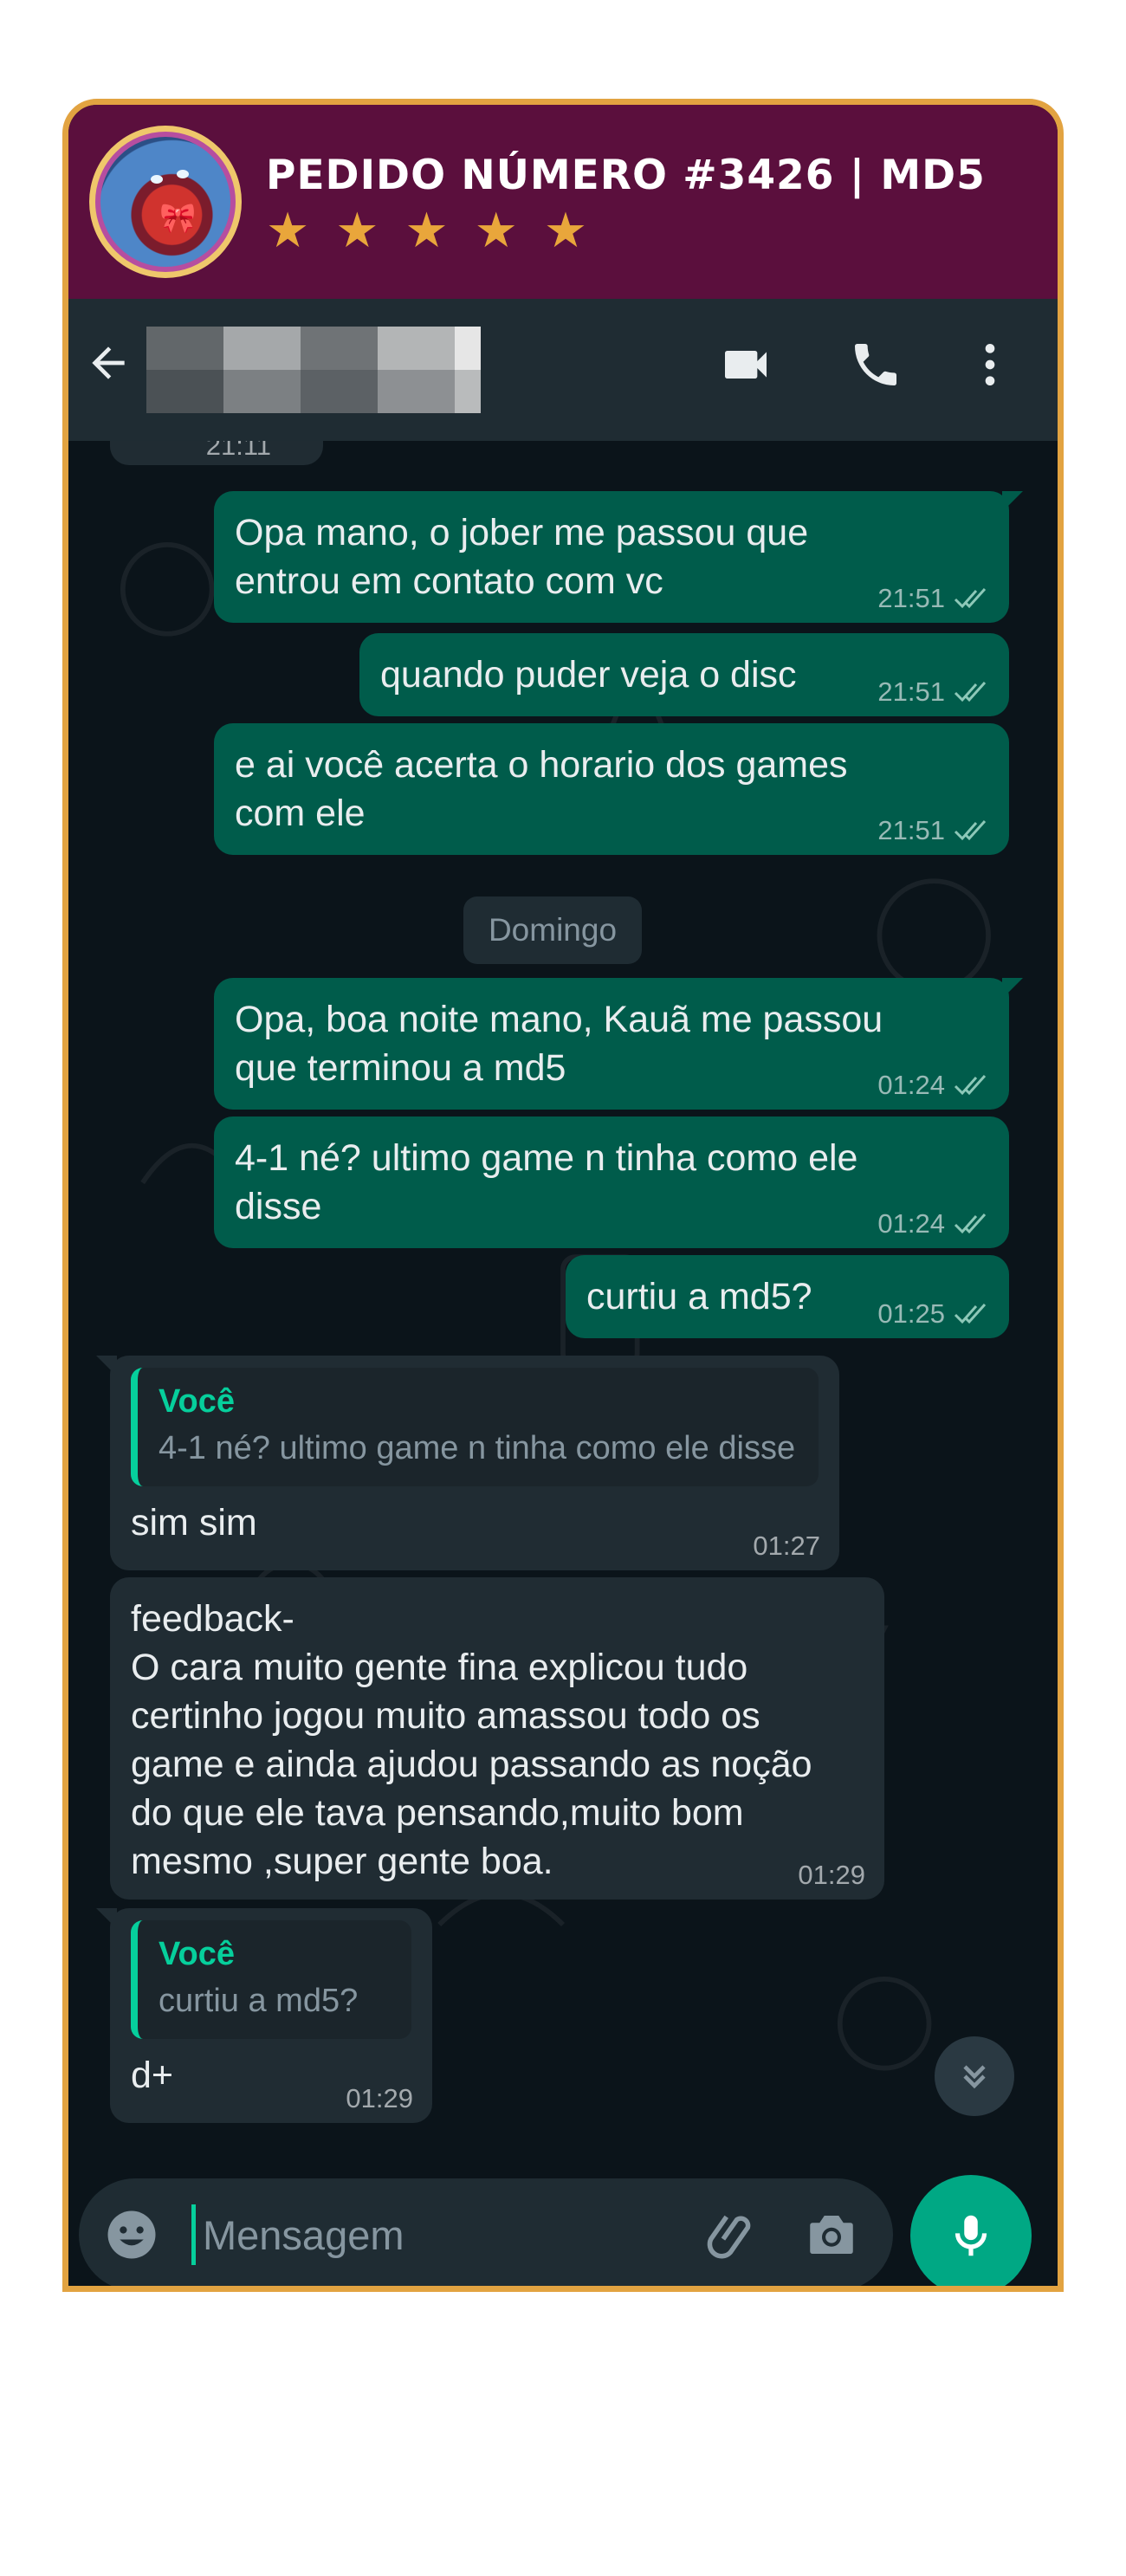 This screenshot has width=1126, height=2576. What do you see at coordinates (238, 451) in the screenshot?
I see `message-time: 21:11` at bounding box center [238, 451].